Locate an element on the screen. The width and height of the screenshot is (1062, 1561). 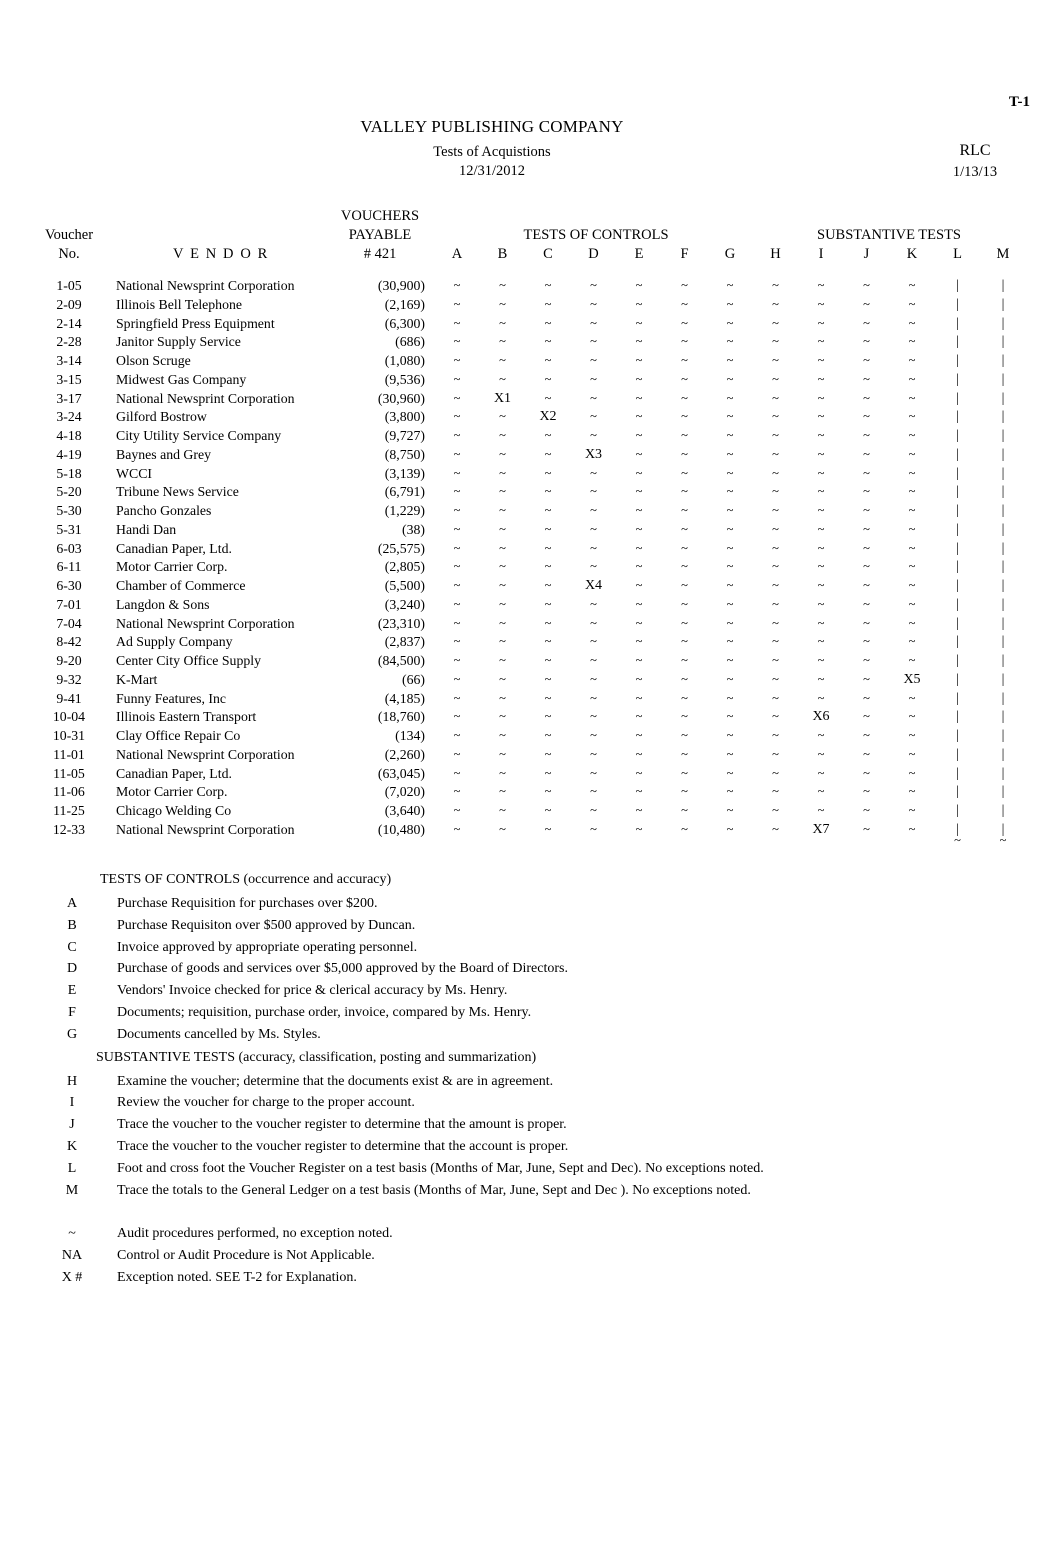
cell-voucher-no: 2-09 is located at coordinates (69, 304).